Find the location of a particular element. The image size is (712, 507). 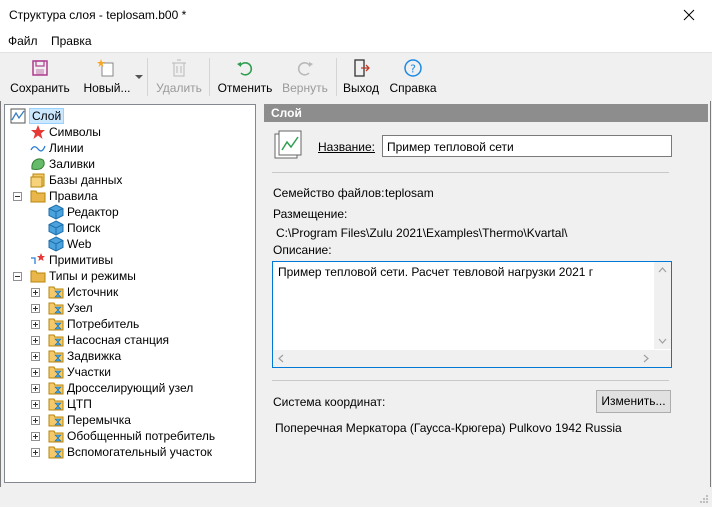

tree-label: Узел is located at coordinates (80, 308).